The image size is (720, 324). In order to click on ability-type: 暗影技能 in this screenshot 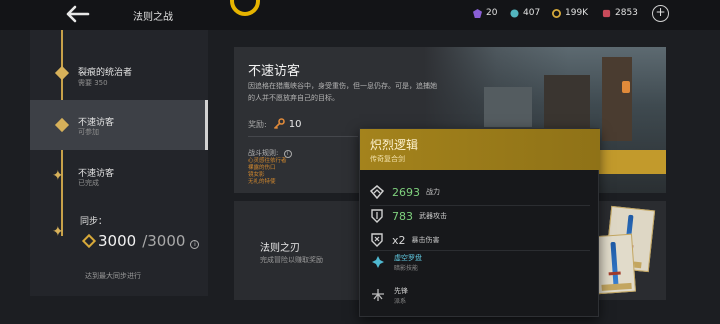, I will do `click(406, 268)`.